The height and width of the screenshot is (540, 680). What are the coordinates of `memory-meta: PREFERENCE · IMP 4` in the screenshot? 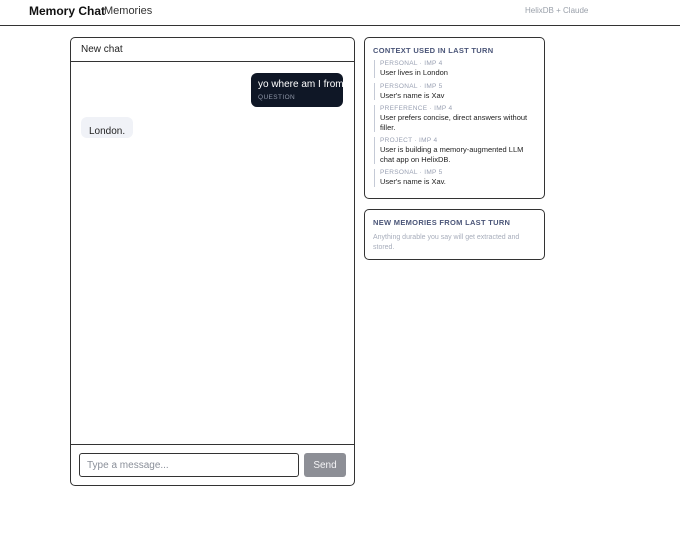 It's located at (416, 108).